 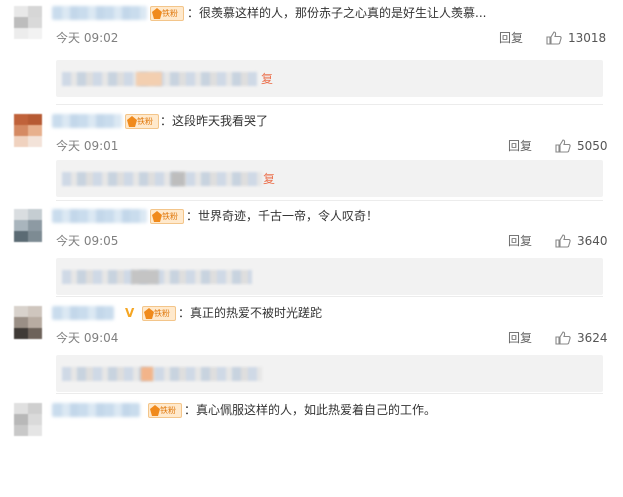 What do you see at coordinates (129, 313) in the screenshot?
I see `verified-badge: V` at bounding box center [129, 313].